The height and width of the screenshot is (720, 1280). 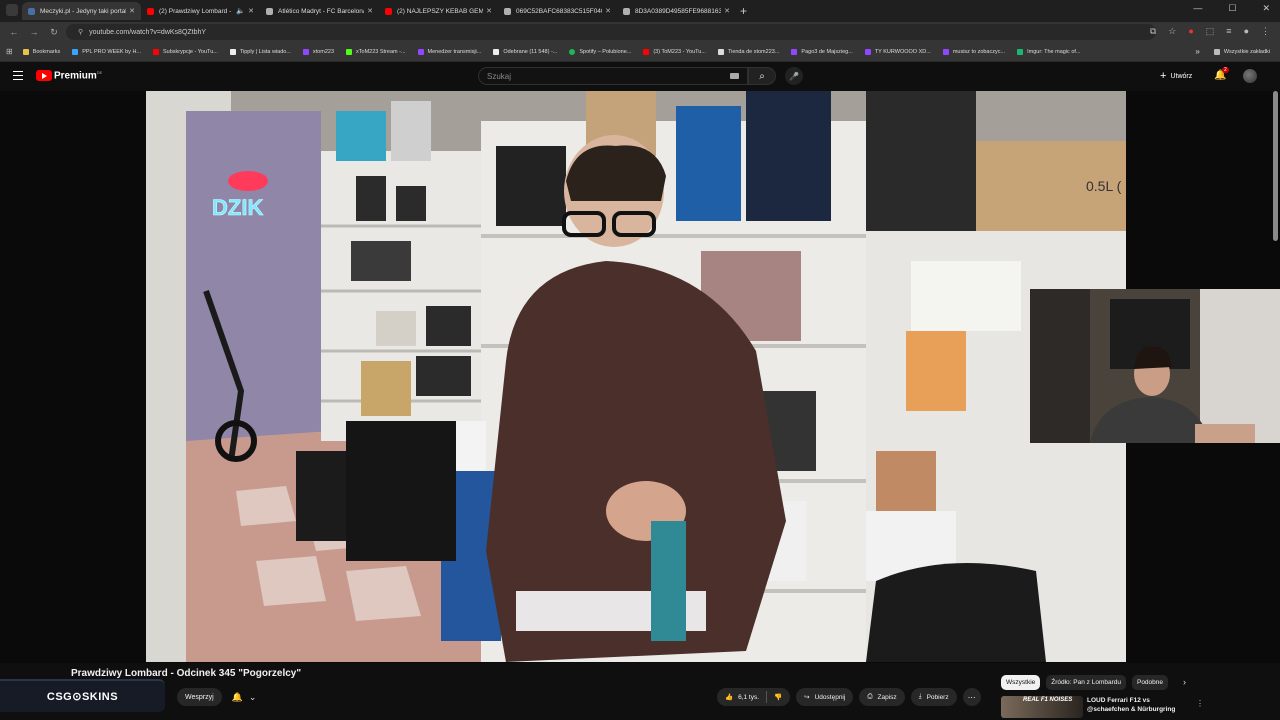 I want to click on browser-tab: 069C52BAFC68383C515F04028 ✕, so click(x=557, y=11).